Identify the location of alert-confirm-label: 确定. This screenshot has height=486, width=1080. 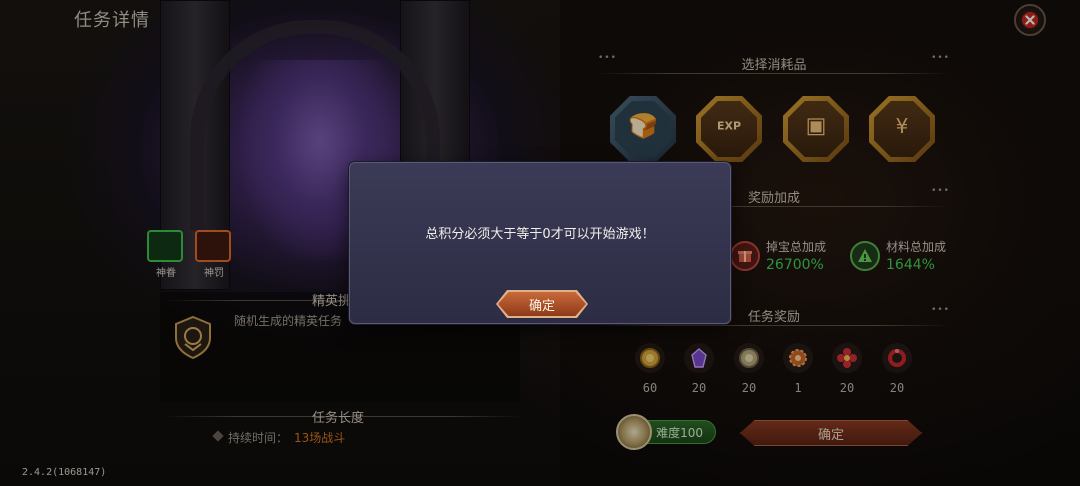
(541, 306).